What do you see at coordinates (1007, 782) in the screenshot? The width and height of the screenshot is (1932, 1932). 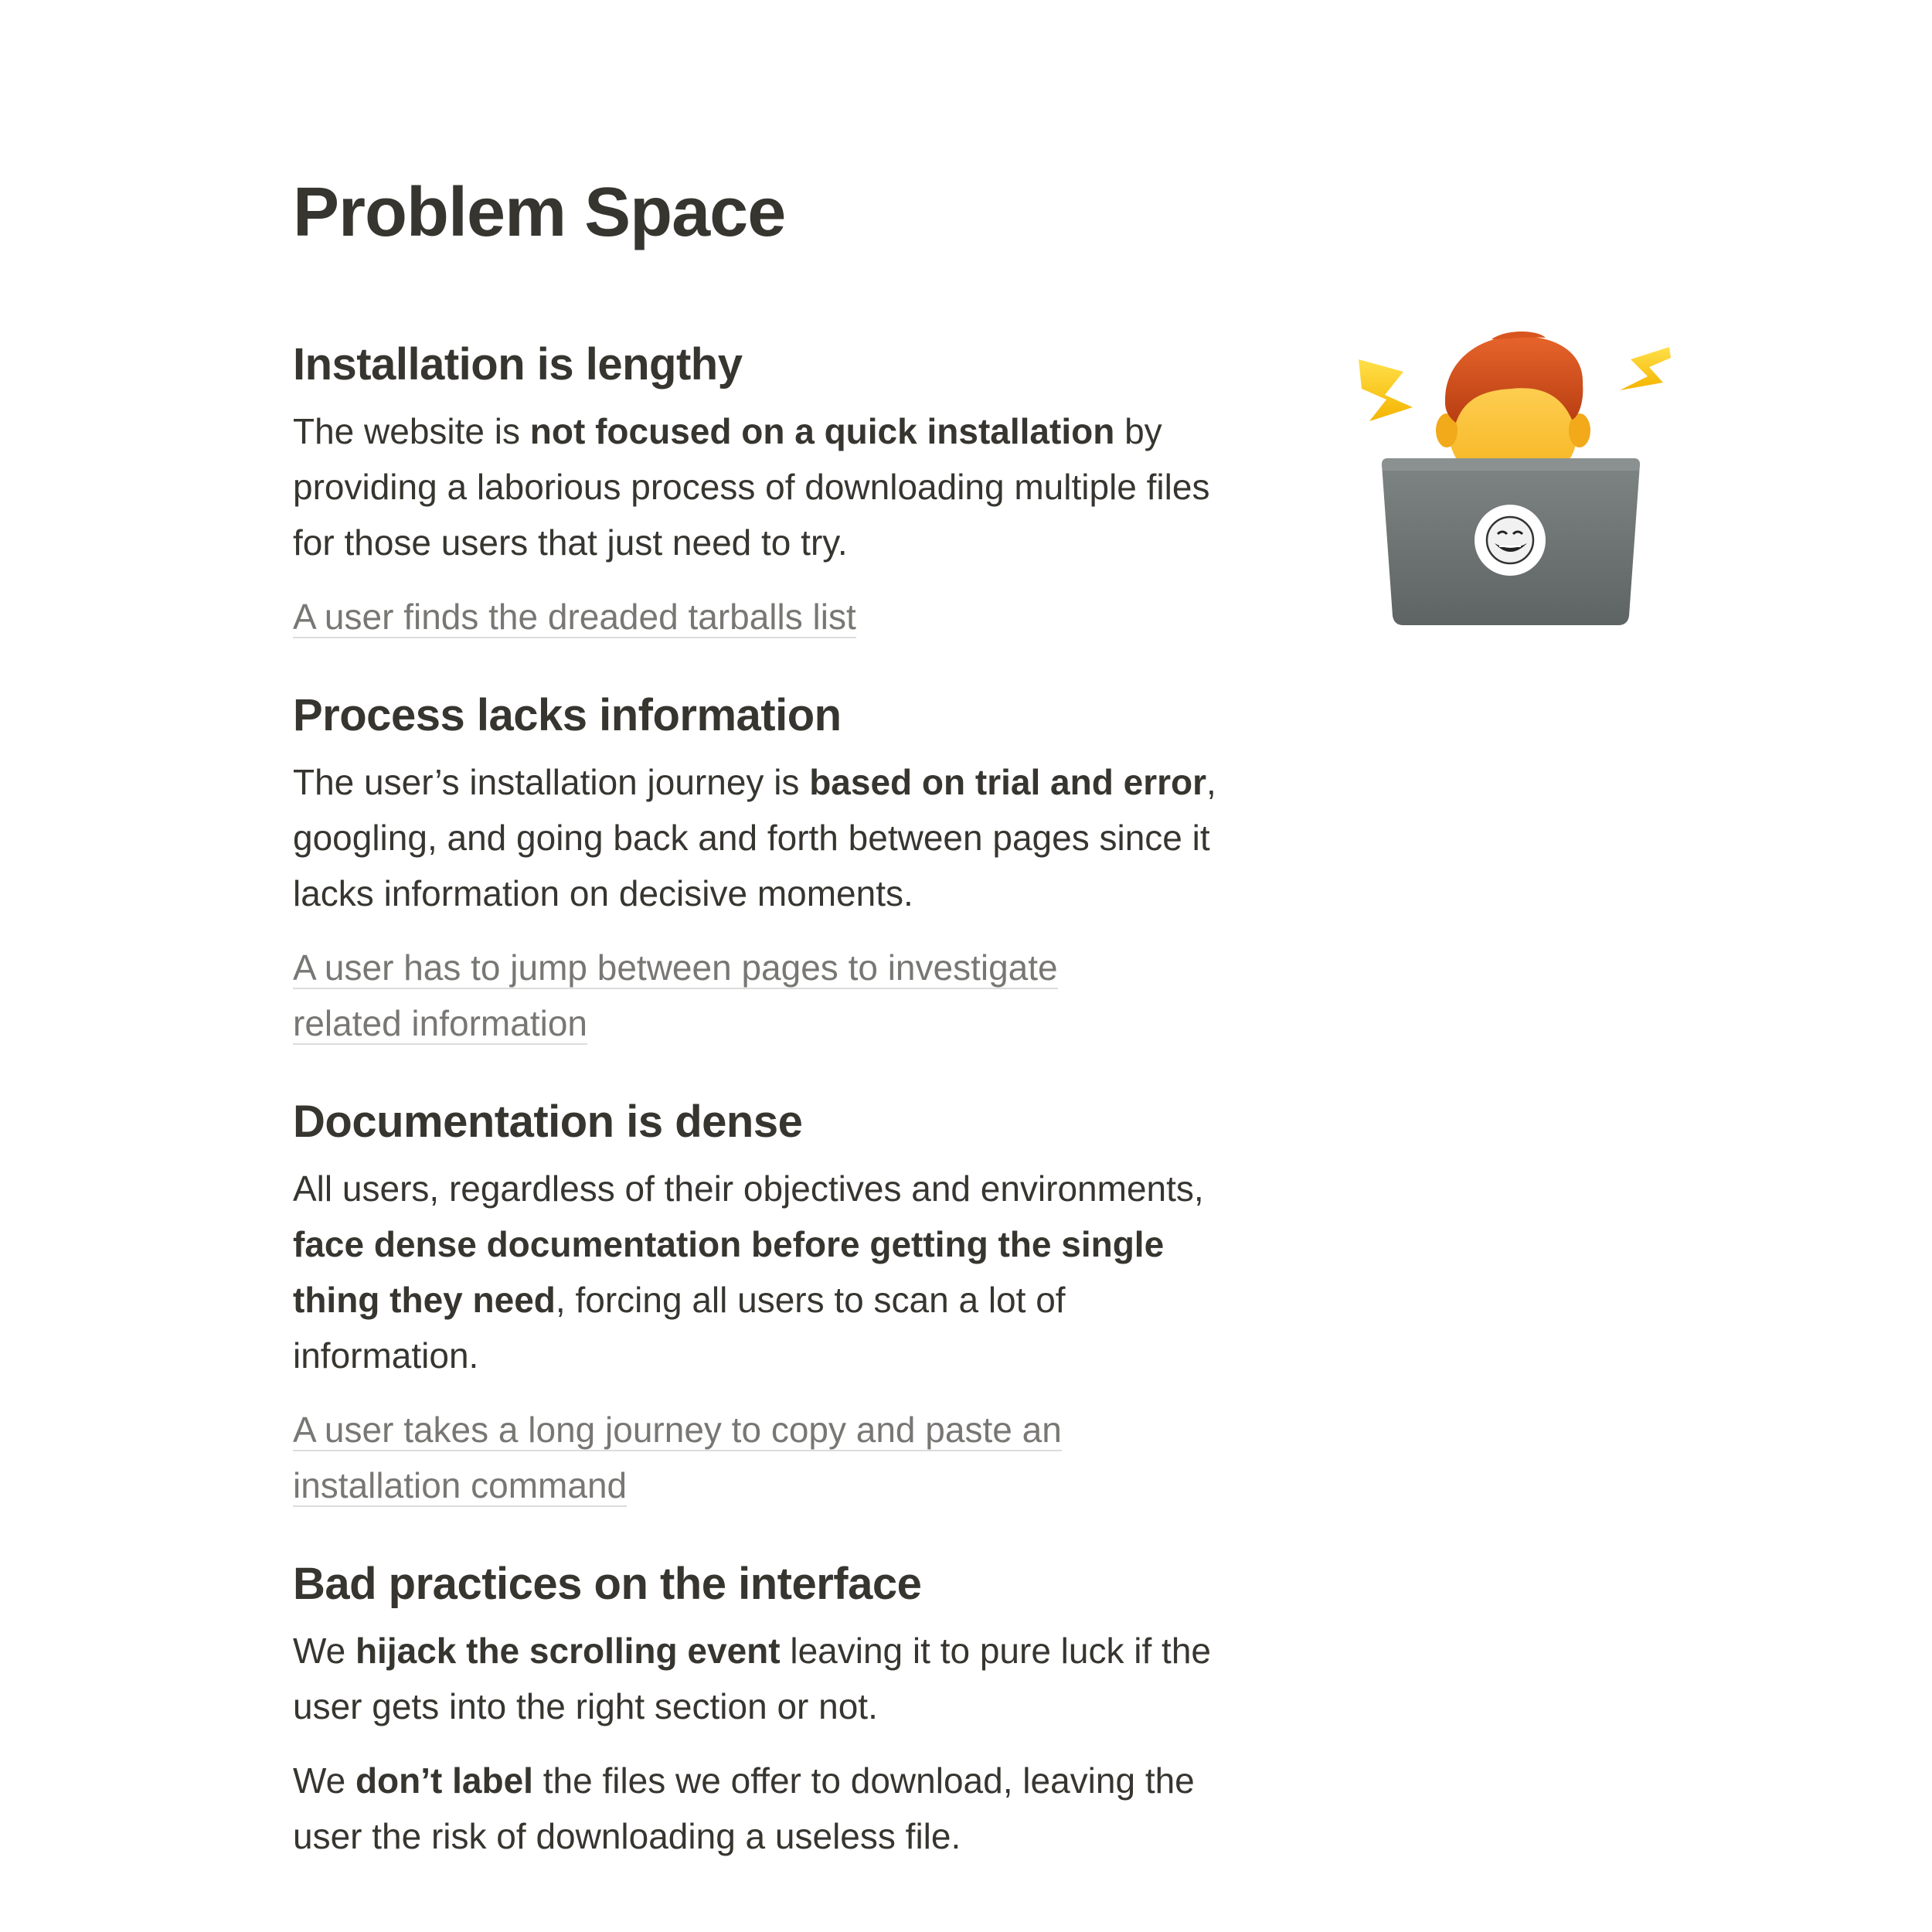 I see `paragraph-emphasis: based on trial and error` at bounding box center [1007, 782].